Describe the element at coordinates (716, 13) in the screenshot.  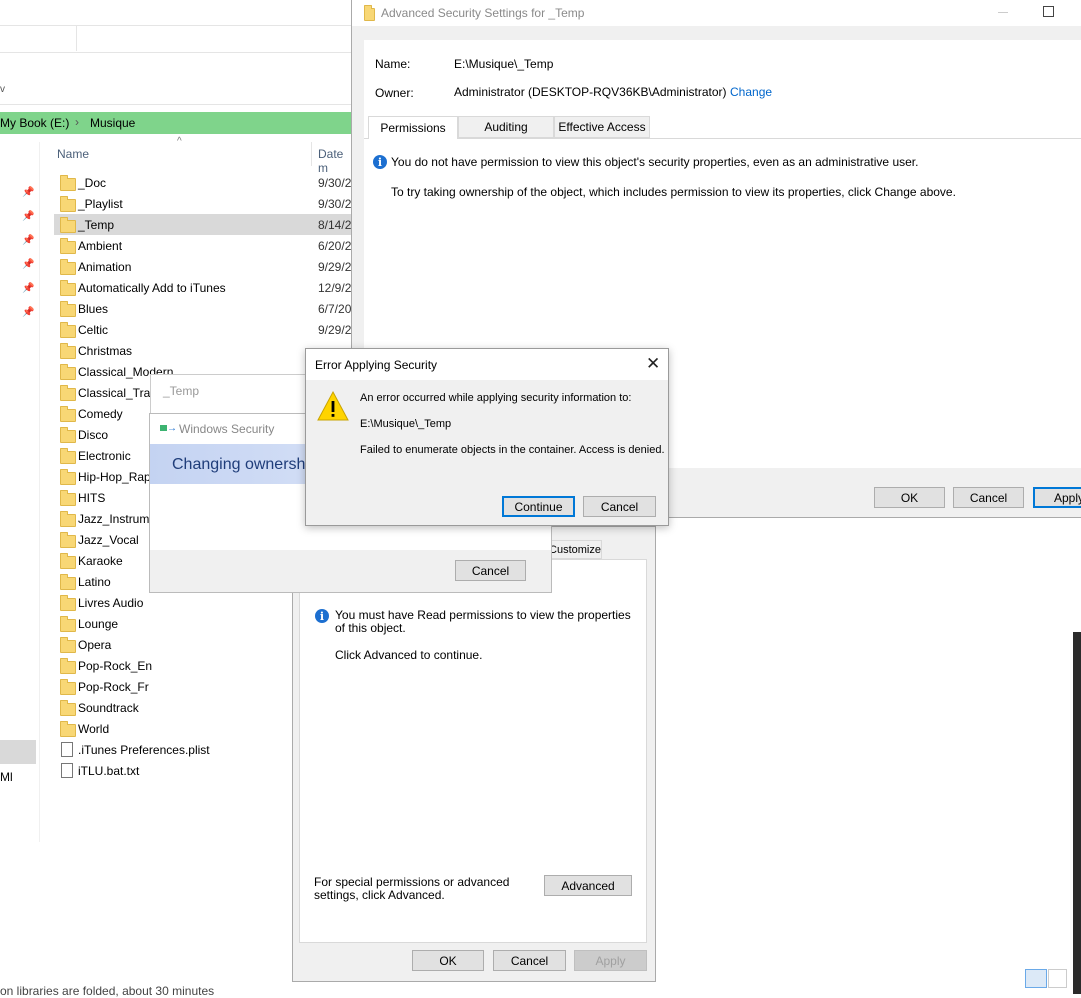
I see `title-bar: Advanced Security Settings for _Temp` at that location.